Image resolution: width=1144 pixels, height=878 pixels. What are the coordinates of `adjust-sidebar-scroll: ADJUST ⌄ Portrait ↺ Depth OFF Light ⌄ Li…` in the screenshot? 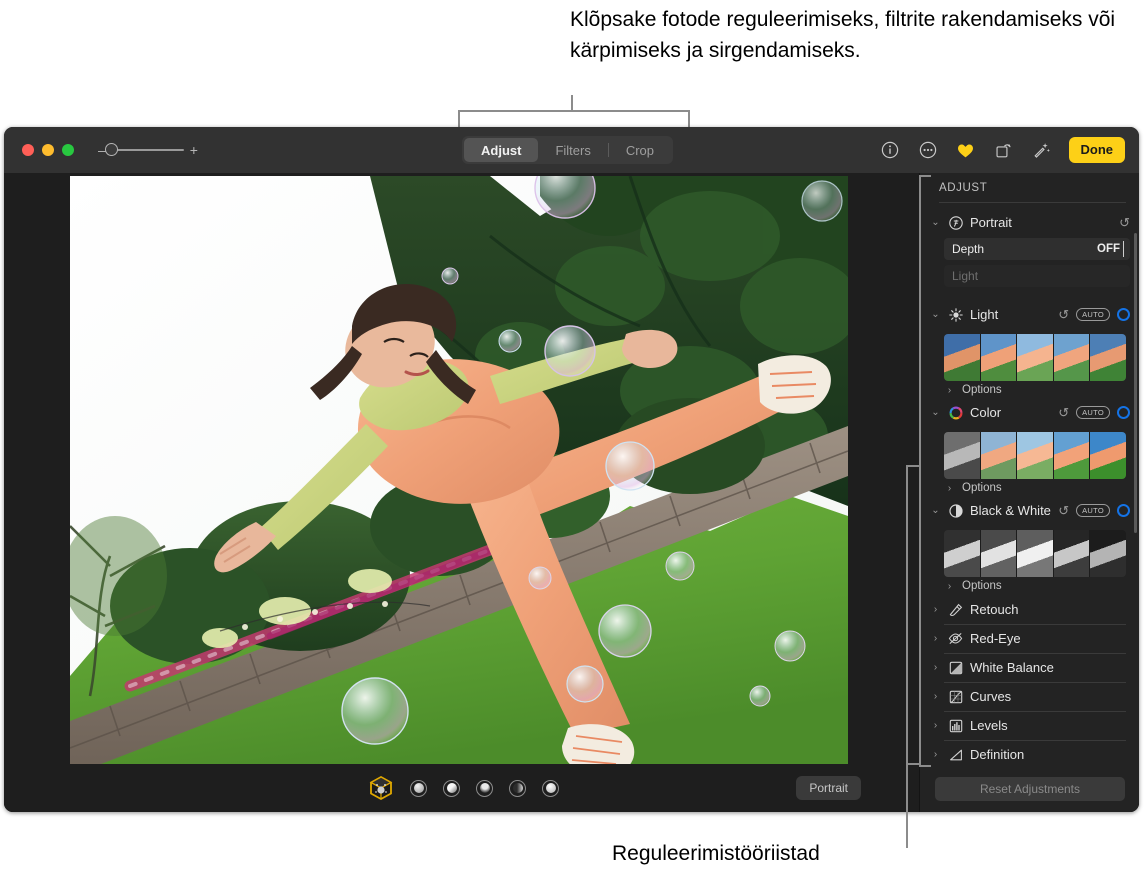 It's located at (1029, 469).